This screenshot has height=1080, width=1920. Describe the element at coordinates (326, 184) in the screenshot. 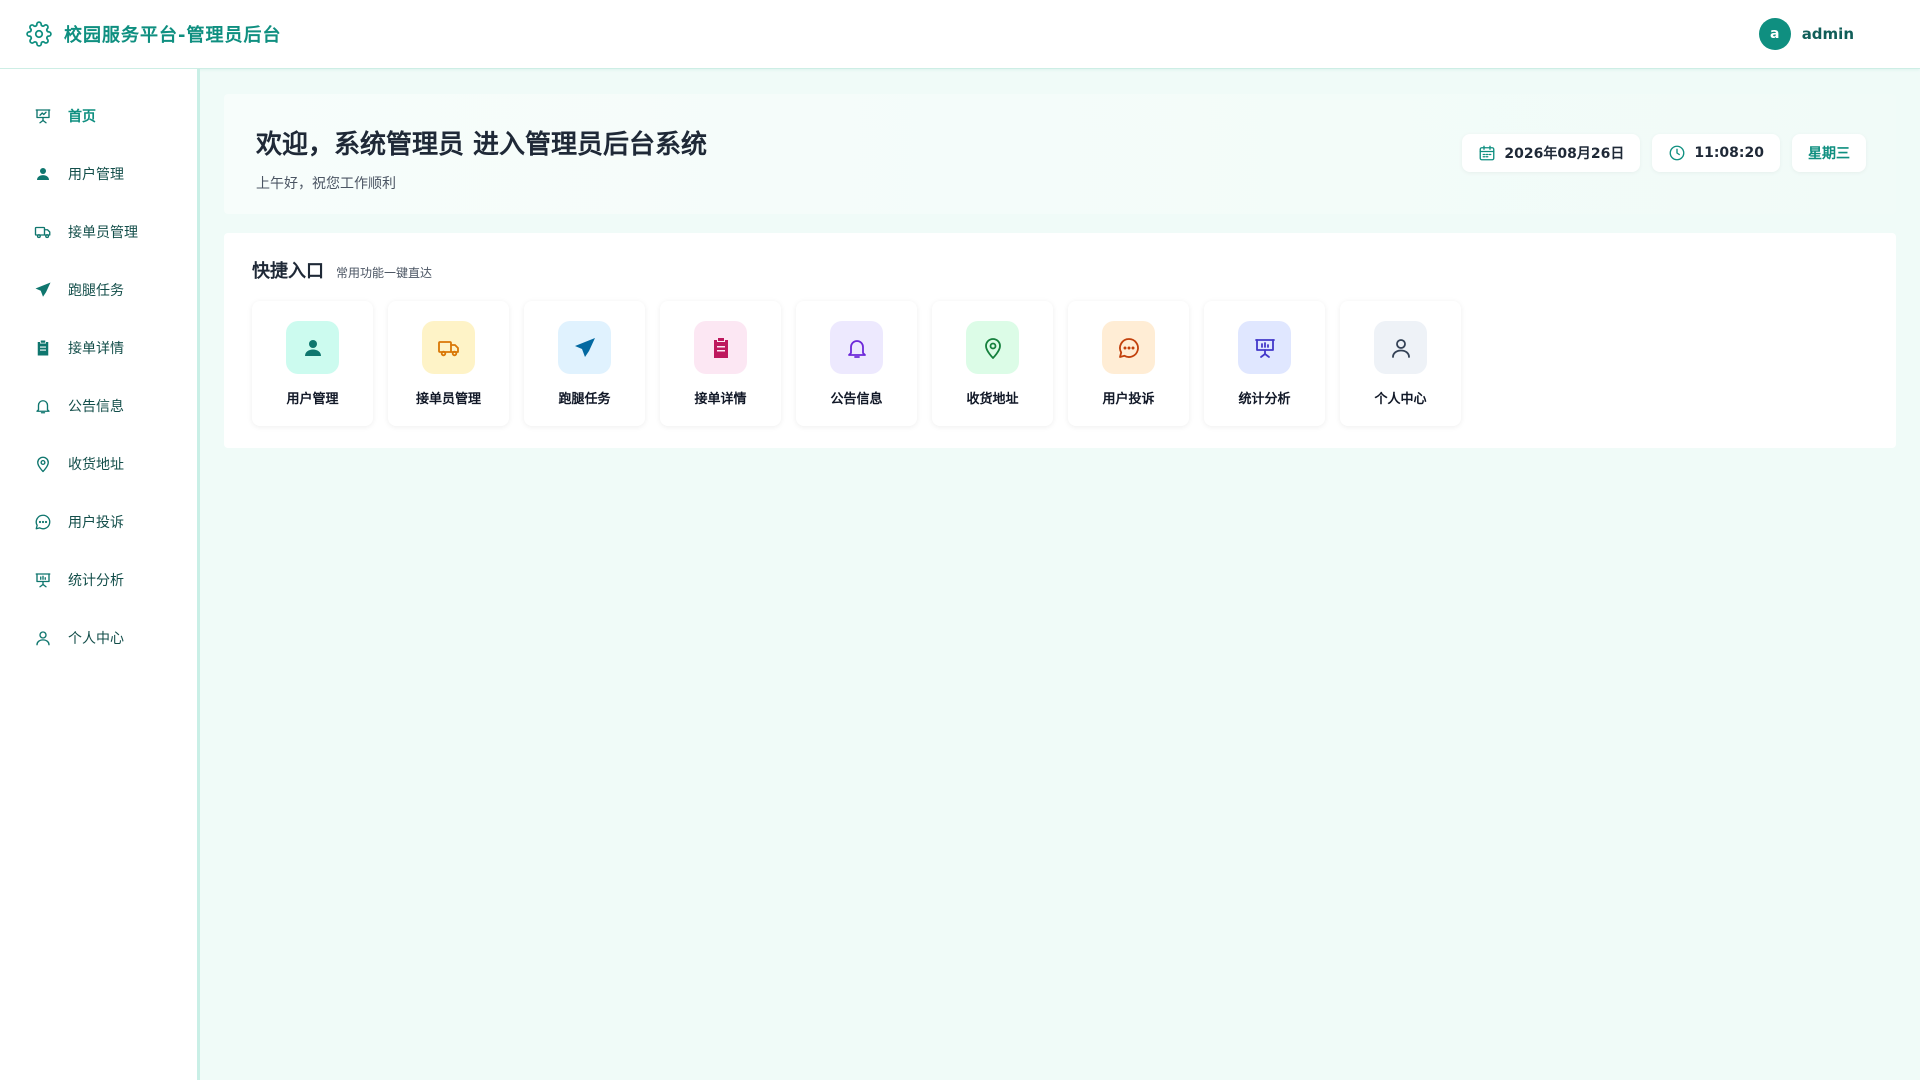

I see `welcome-greeting: 上午好，祝您工作顺利` at that location.